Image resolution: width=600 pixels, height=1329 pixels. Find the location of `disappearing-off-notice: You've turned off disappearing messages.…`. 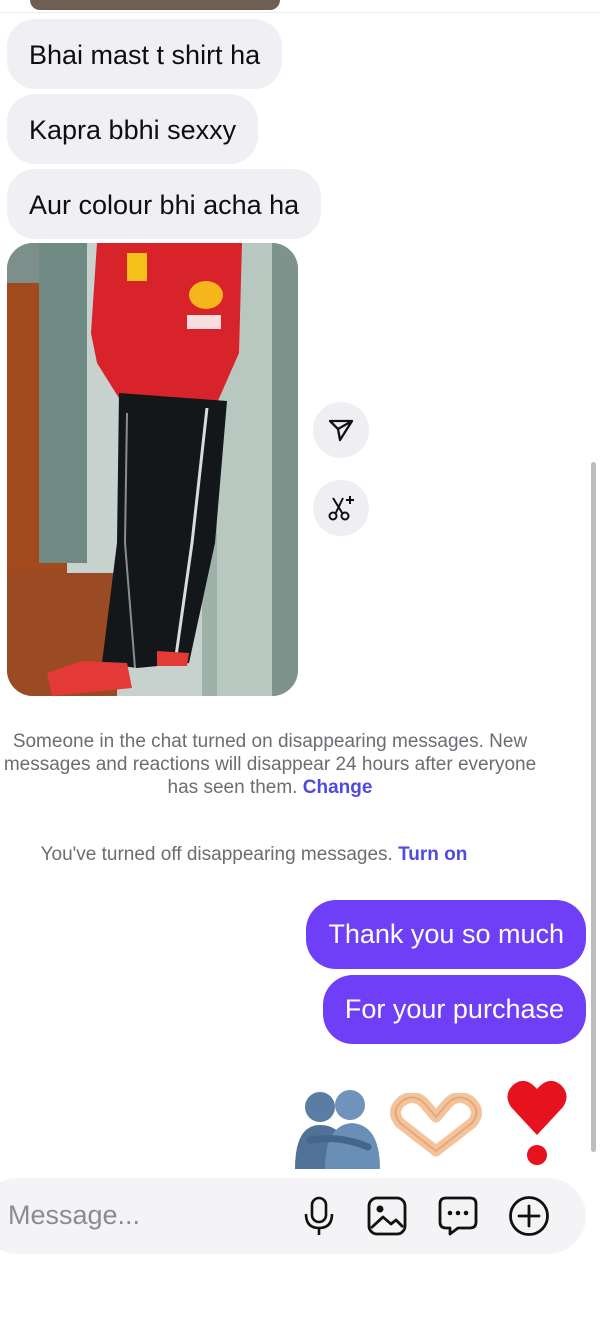

disappearing-off-notice: You've turned off disappearing messages.… is located at coordinates (254, 854).